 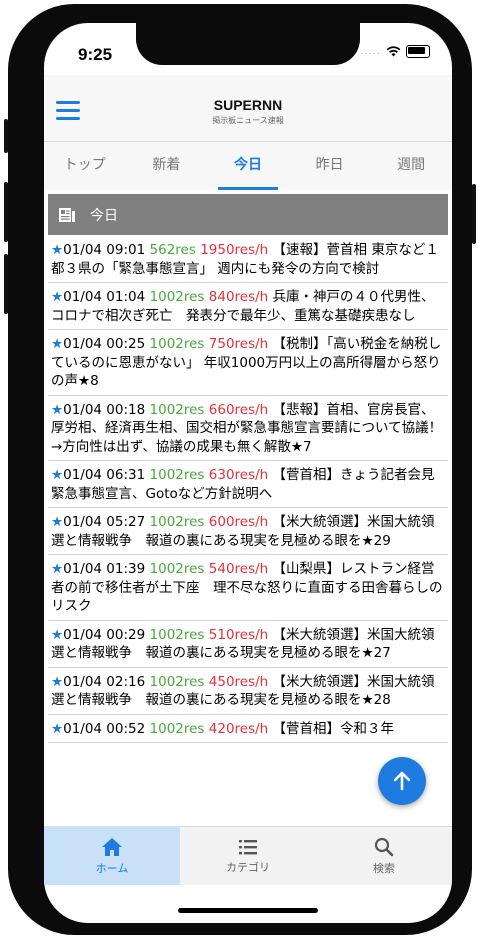 I want to click on list-icon, so click(x=248, y=846).